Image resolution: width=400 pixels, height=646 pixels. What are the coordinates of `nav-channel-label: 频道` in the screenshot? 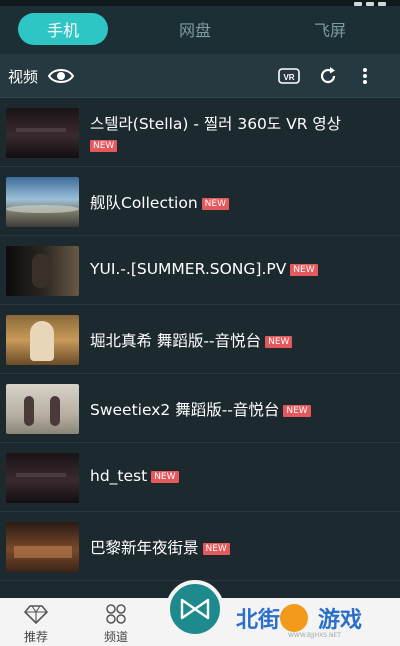 It's located at (115, 637).